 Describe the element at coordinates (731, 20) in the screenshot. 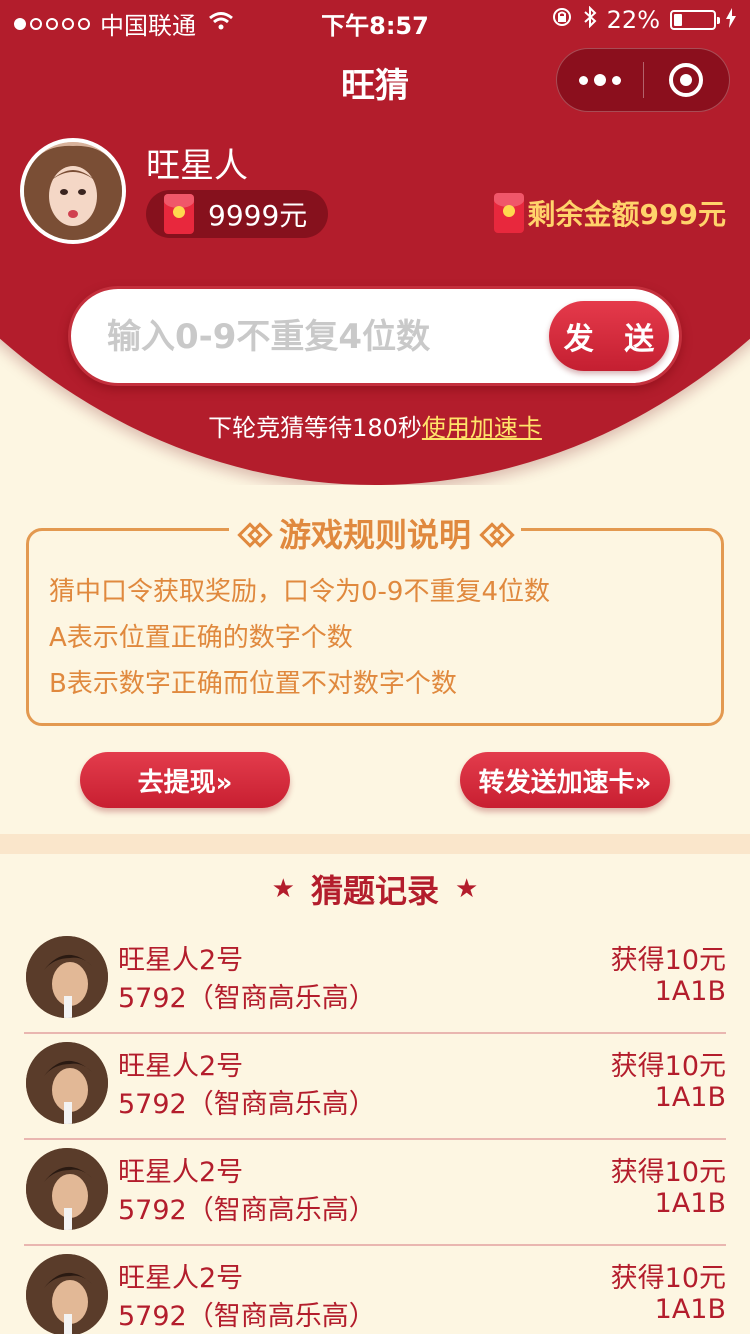

I see `charging-icon` at that location.